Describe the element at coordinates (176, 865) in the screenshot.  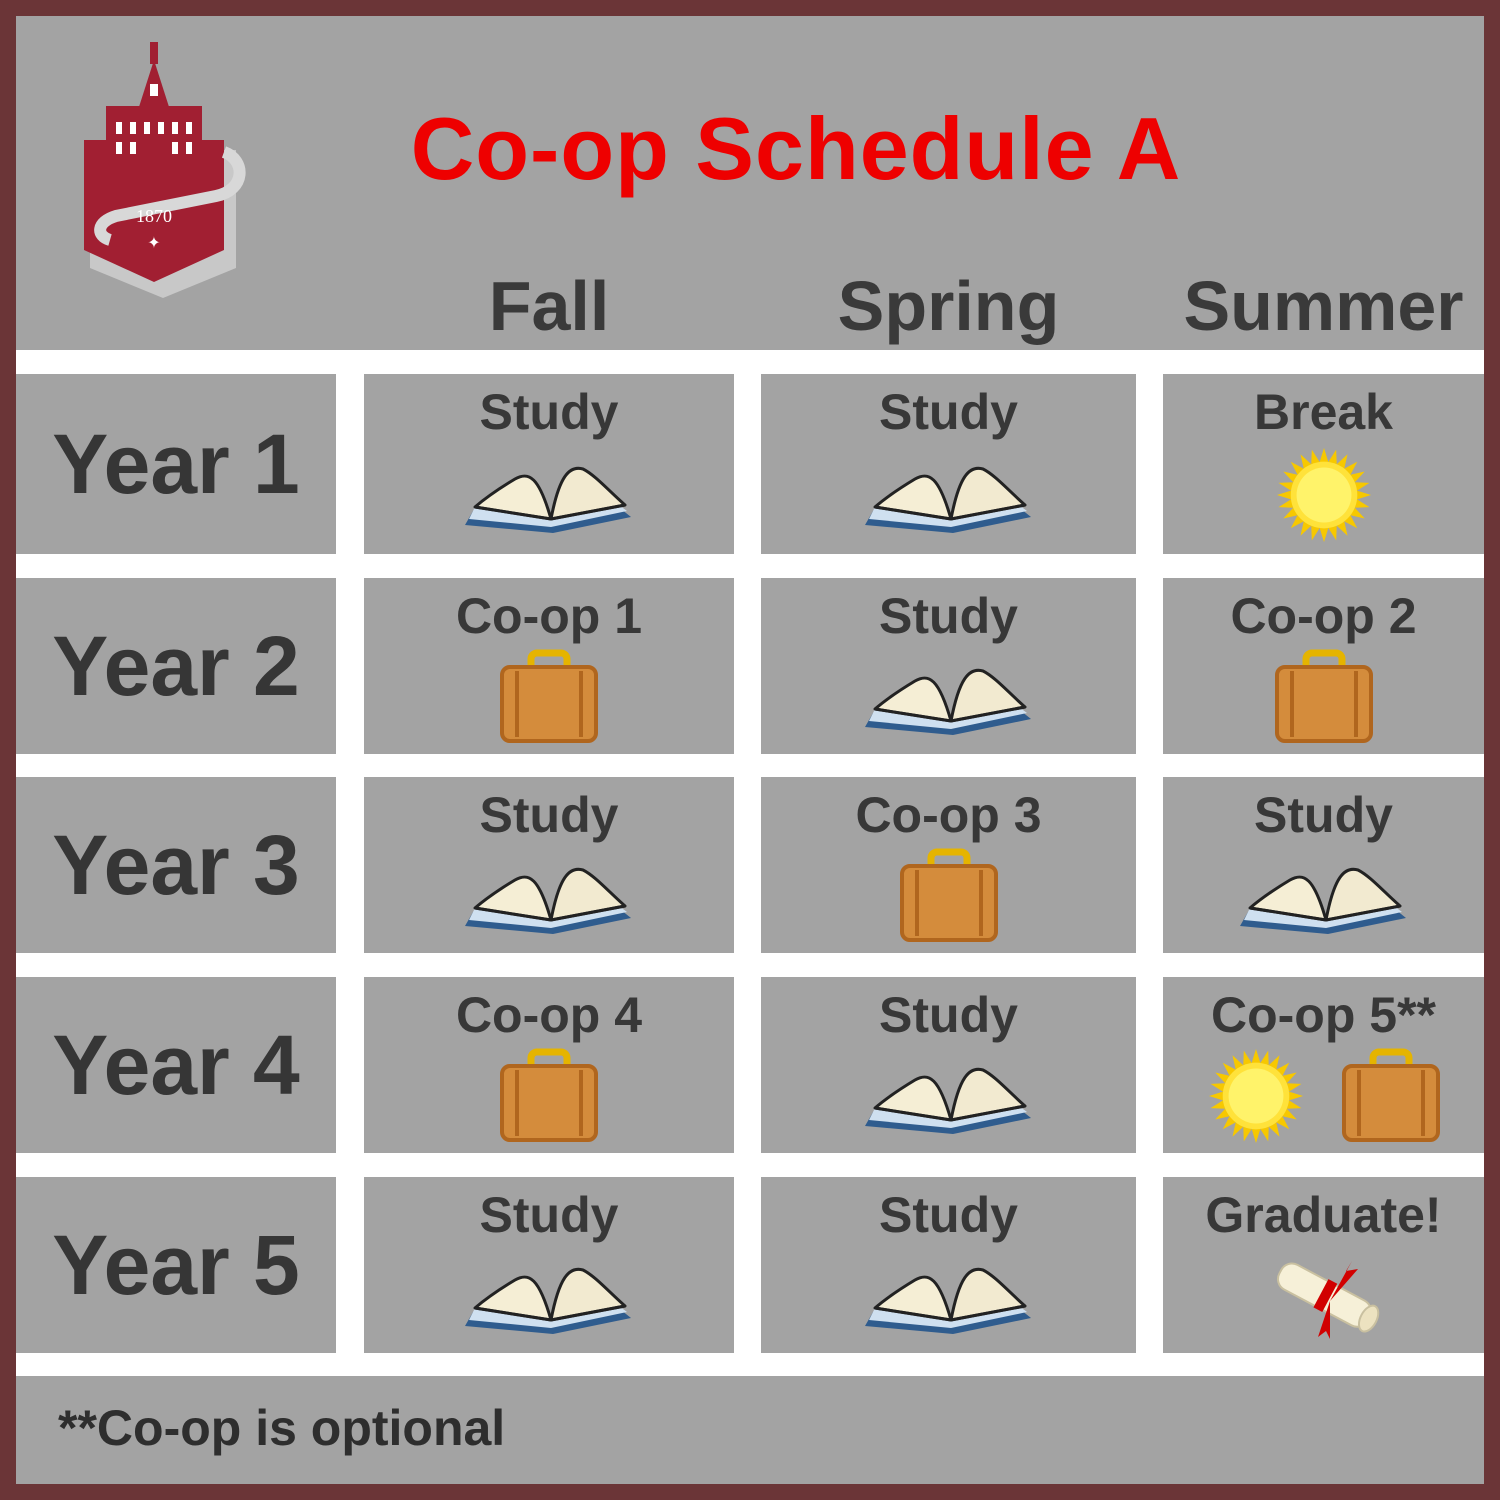
I see `row-label-year-3: Year 3` at that location.